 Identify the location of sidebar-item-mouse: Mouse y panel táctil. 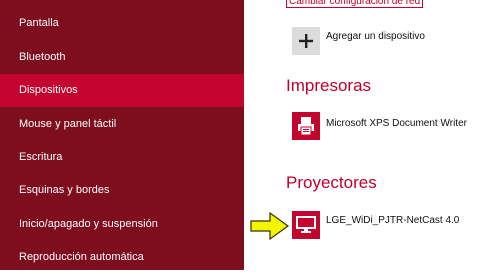
(122, 124).